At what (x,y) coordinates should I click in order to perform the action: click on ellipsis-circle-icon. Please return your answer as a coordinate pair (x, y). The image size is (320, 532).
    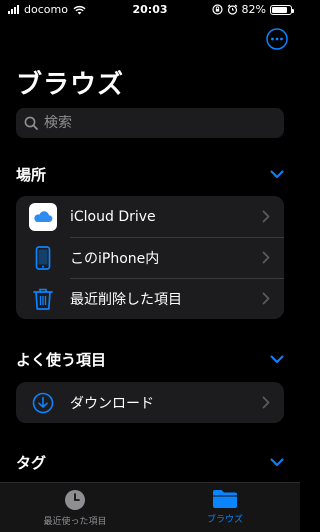
    Looking at the image, I should click on (277, 39).